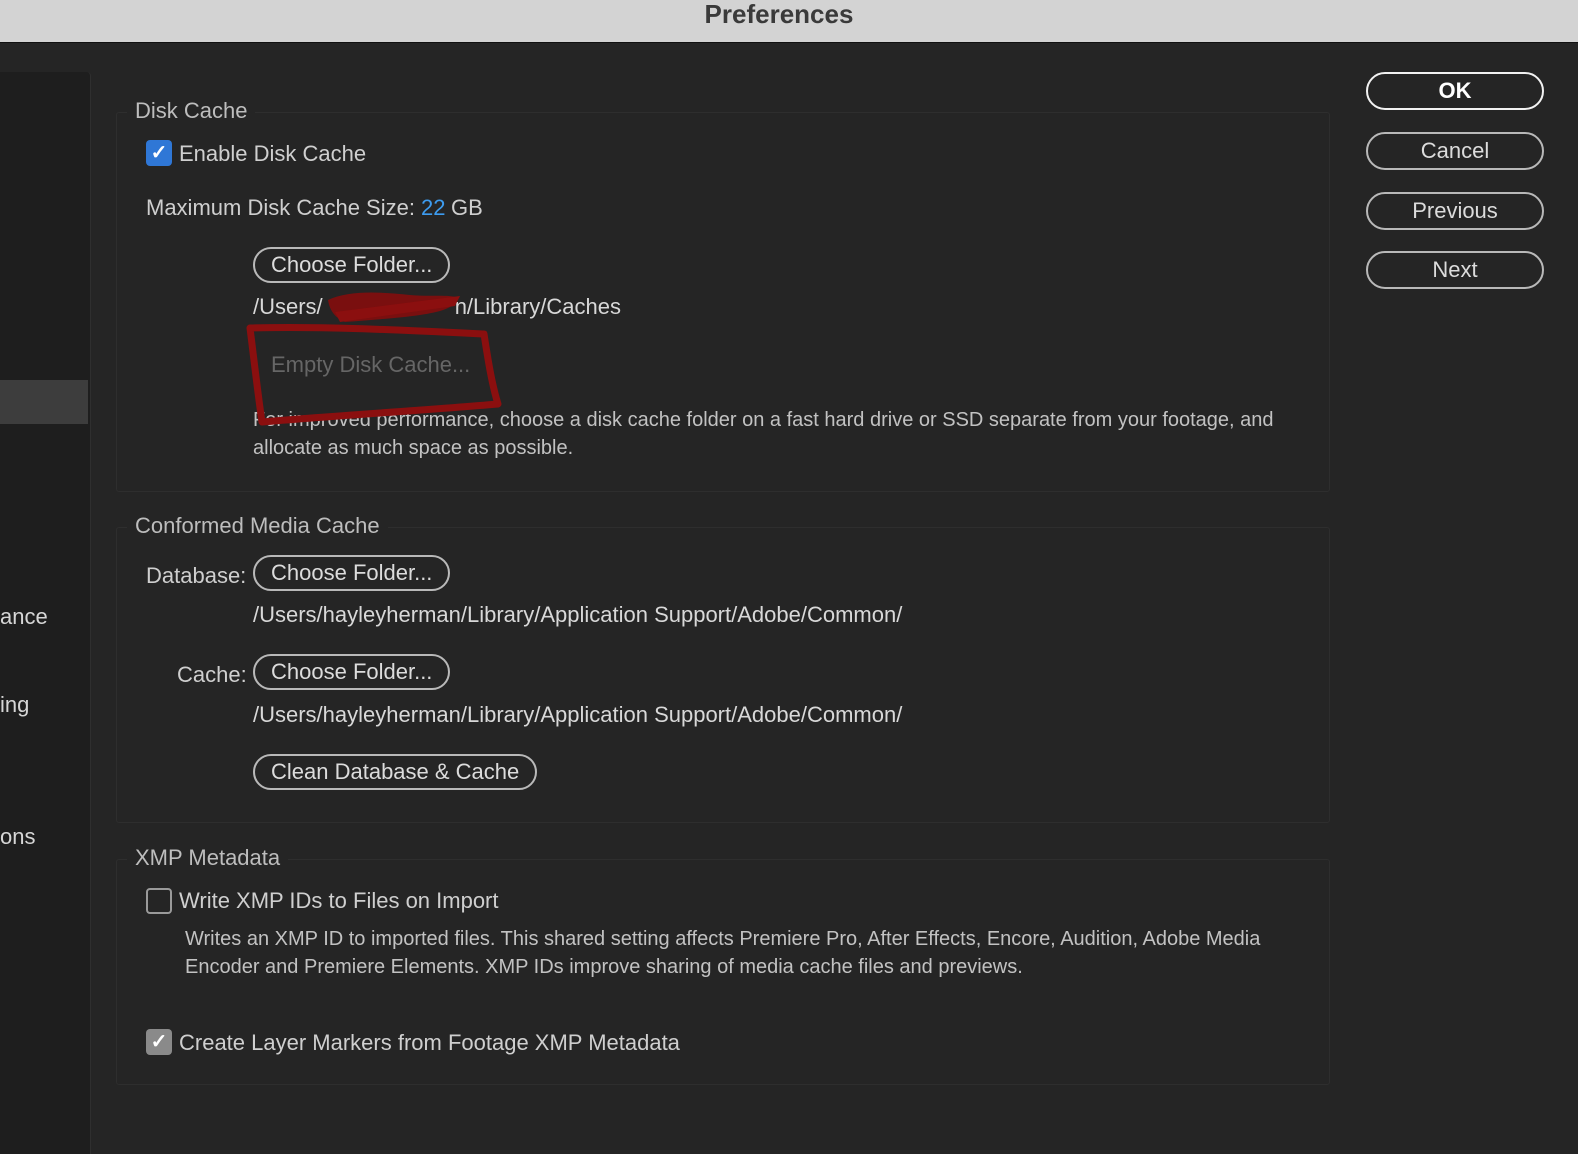  I want to click on previous-button: Previous, so click(1455, 211).